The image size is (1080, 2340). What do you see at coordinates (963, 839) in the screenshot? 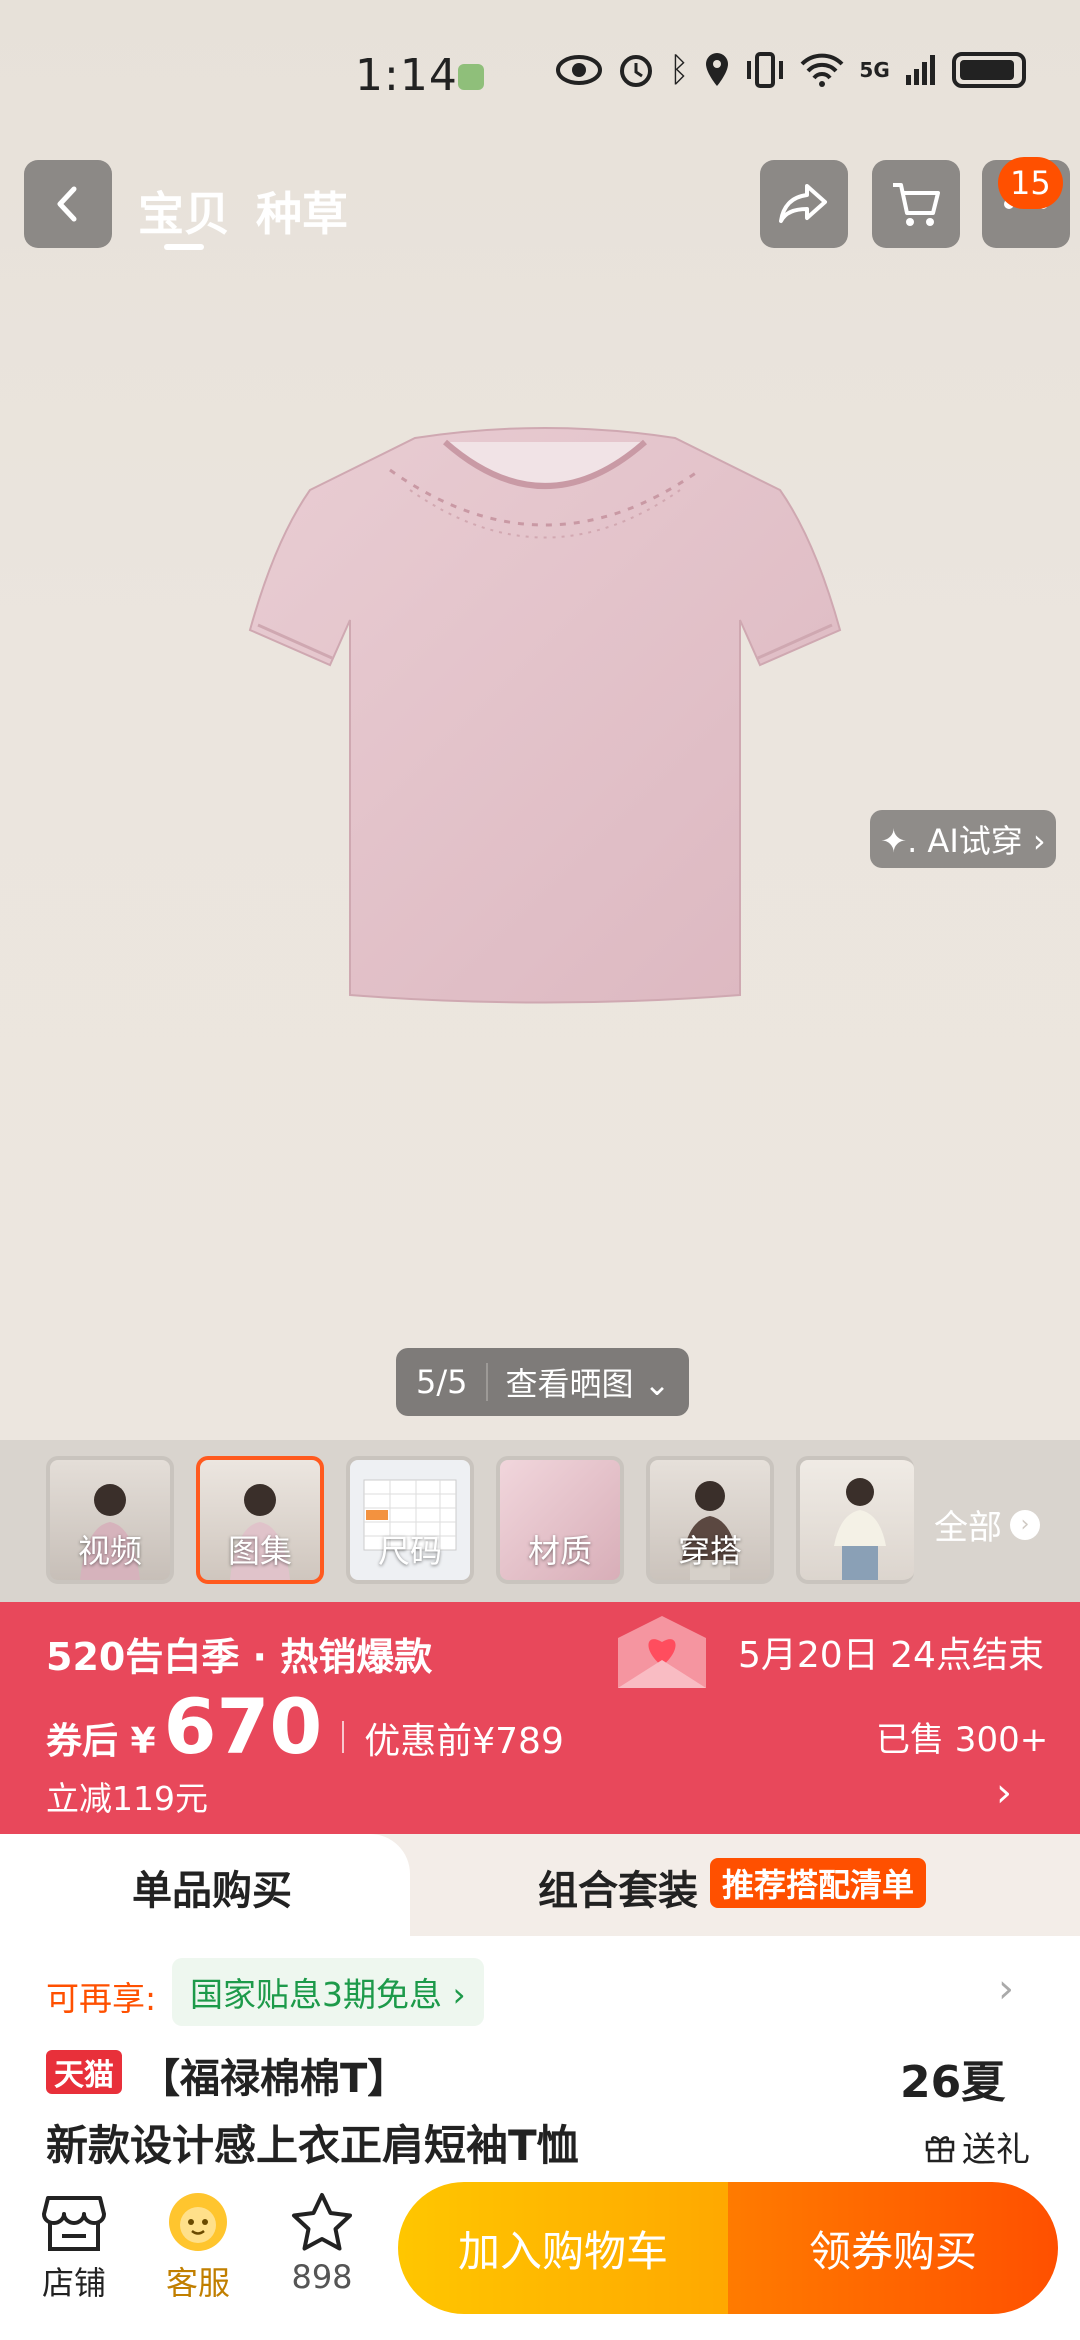
I see `ai-tryon-button: ✦. AI试穿 ›` at bounding box center [963, 839].